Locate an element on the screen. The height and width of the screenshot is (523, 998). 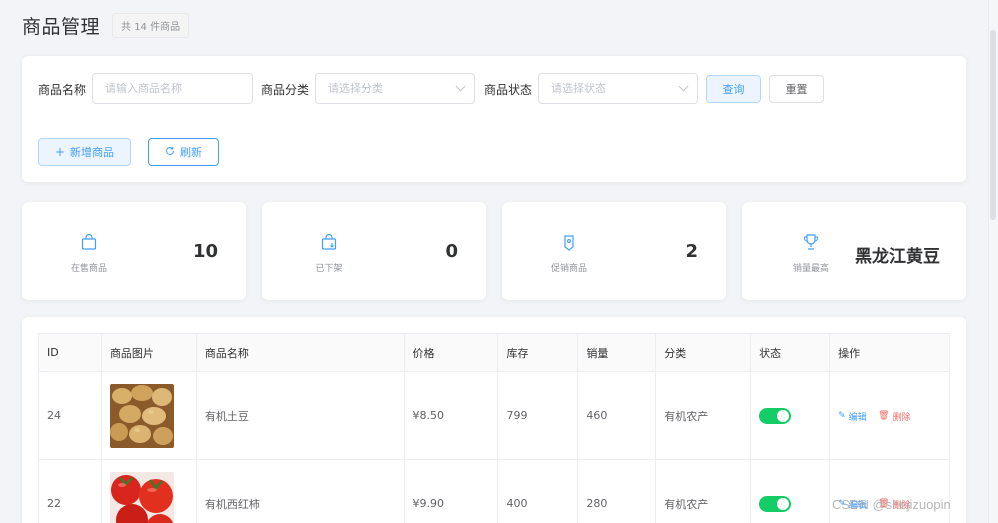
shopping-bag-icon is located at coordinates (89, 241).